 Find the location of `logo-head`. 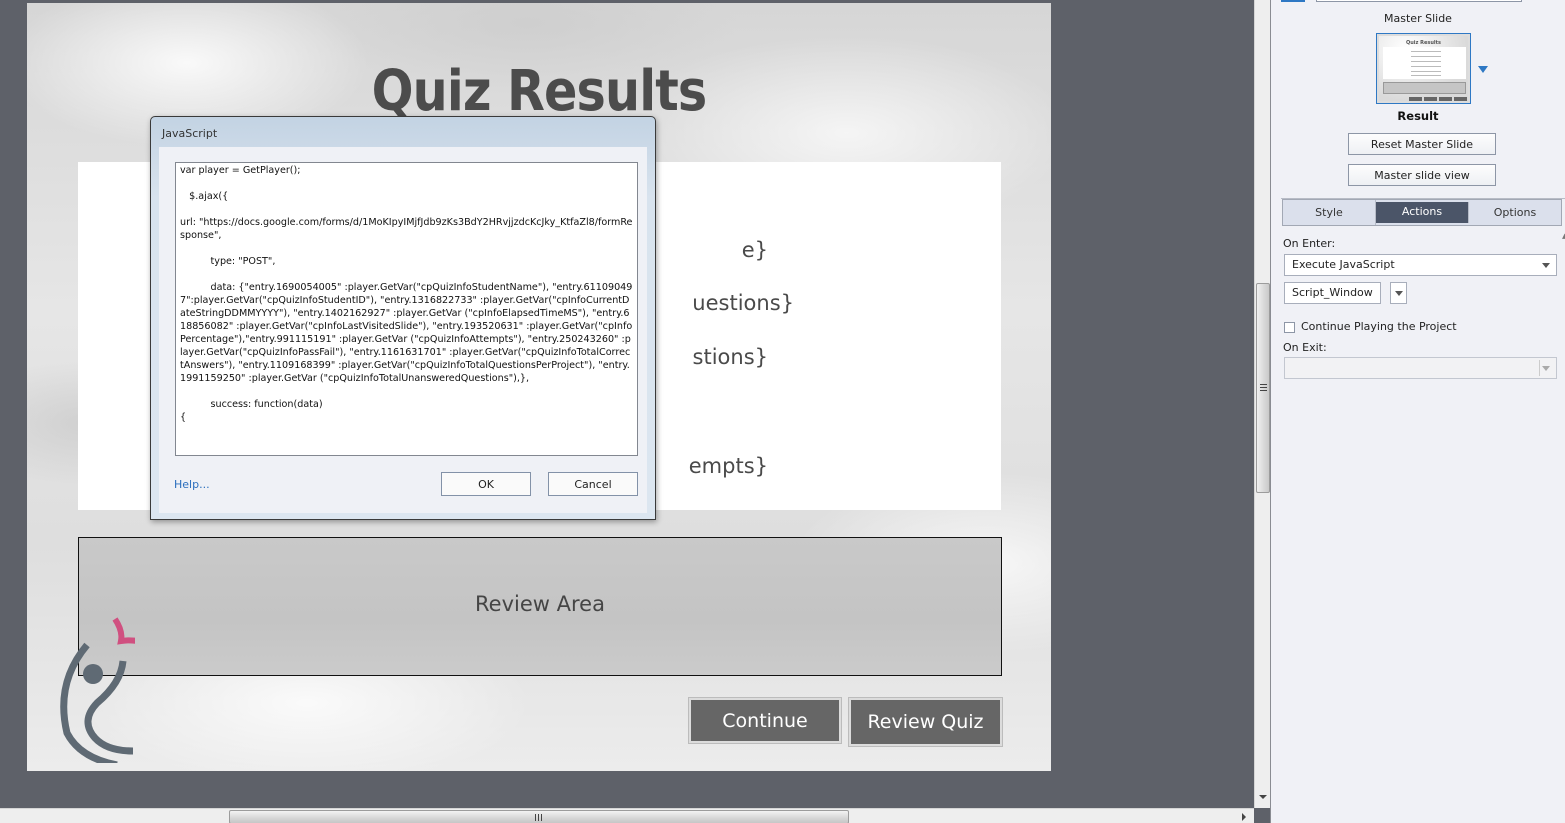

logo-head is located at coordinates (93, 674).